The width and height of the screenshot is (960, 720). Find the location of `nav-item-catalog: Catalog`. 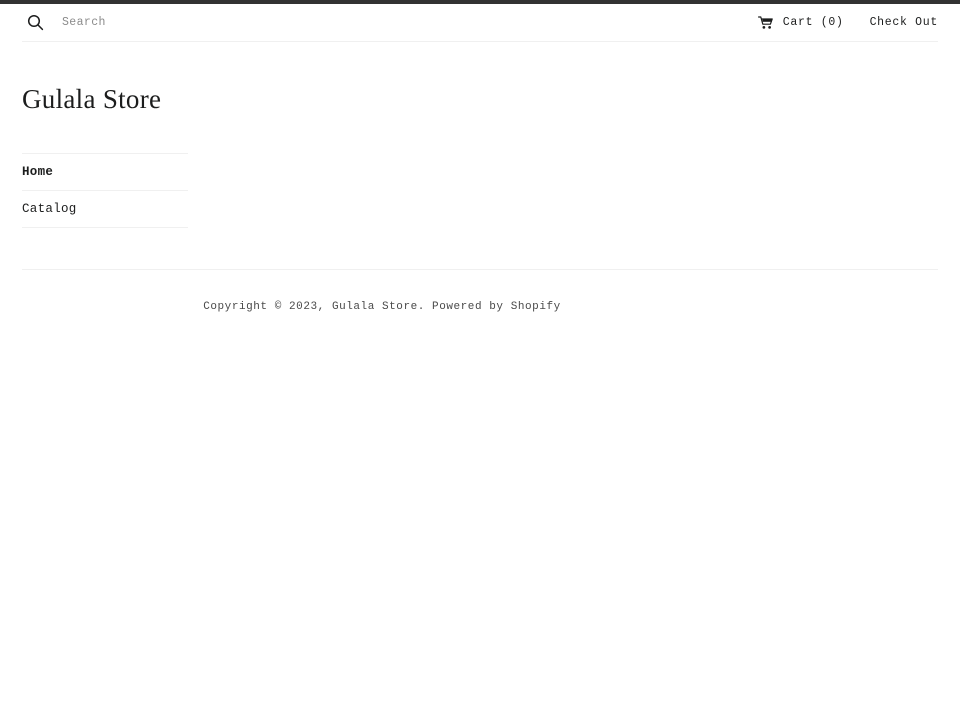

nav-item-catalog: Catalog is located at coordinates (105, 210).